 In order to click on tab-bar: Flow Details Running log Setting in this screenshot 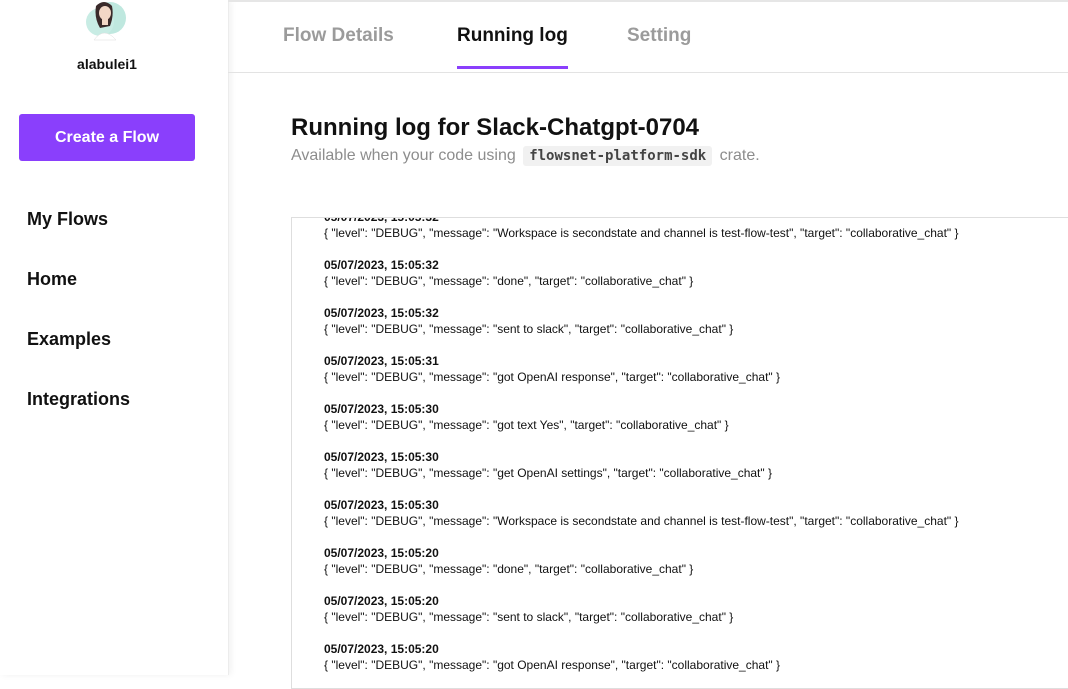, I will do `click(648, 36)`.